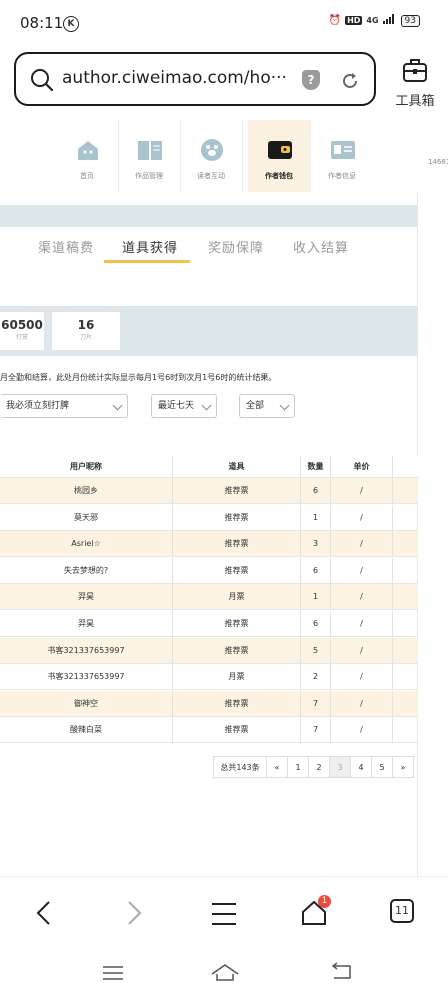 This screenshot has width=448, height=999. What do you see at coordinates (64, 406) in the screenshot?
I see `book-select: 我必须立刻打脾` at bounding box center [64, 406].